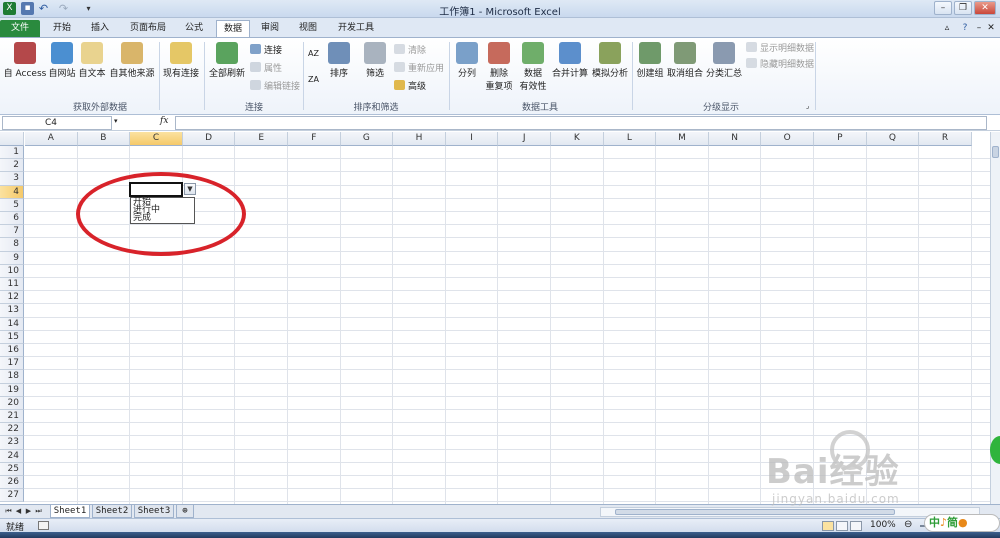  Describe the element at coordinates (12, 311) in the screenshot. I see `row-header-13: 13` at that location.